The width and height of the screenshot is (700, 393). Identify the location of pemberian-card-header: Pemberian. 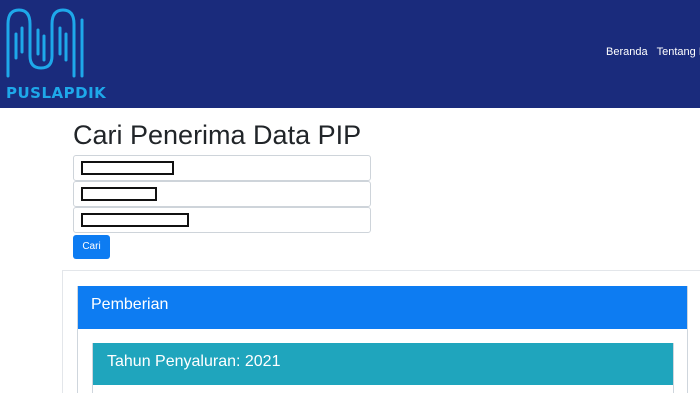
(382, 307).